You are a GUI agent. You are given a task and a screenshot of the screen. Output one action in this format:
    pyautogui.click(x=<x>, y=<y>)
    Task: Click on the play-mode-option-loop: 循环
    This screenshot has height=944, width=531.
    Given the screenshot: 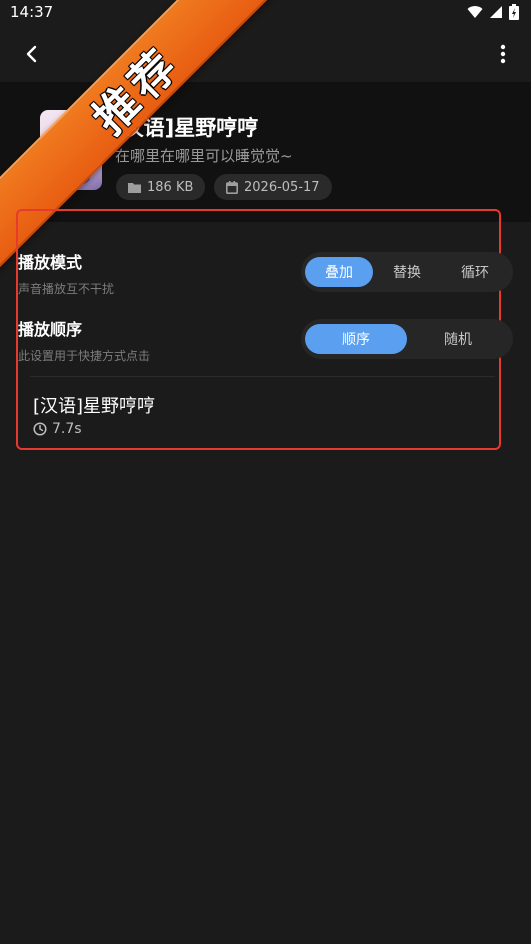 What is the action you would take?
    pyautogui.click(x=475, y=272)
    